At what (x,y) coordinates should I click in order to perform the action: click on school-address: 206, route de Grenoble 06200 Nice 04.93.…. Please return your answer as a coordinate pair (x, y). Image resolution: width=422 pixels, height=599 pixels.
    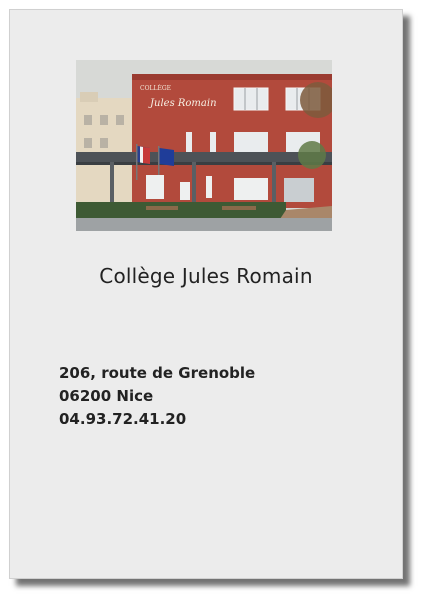
    Looking at the image, I should click on (157, 396).